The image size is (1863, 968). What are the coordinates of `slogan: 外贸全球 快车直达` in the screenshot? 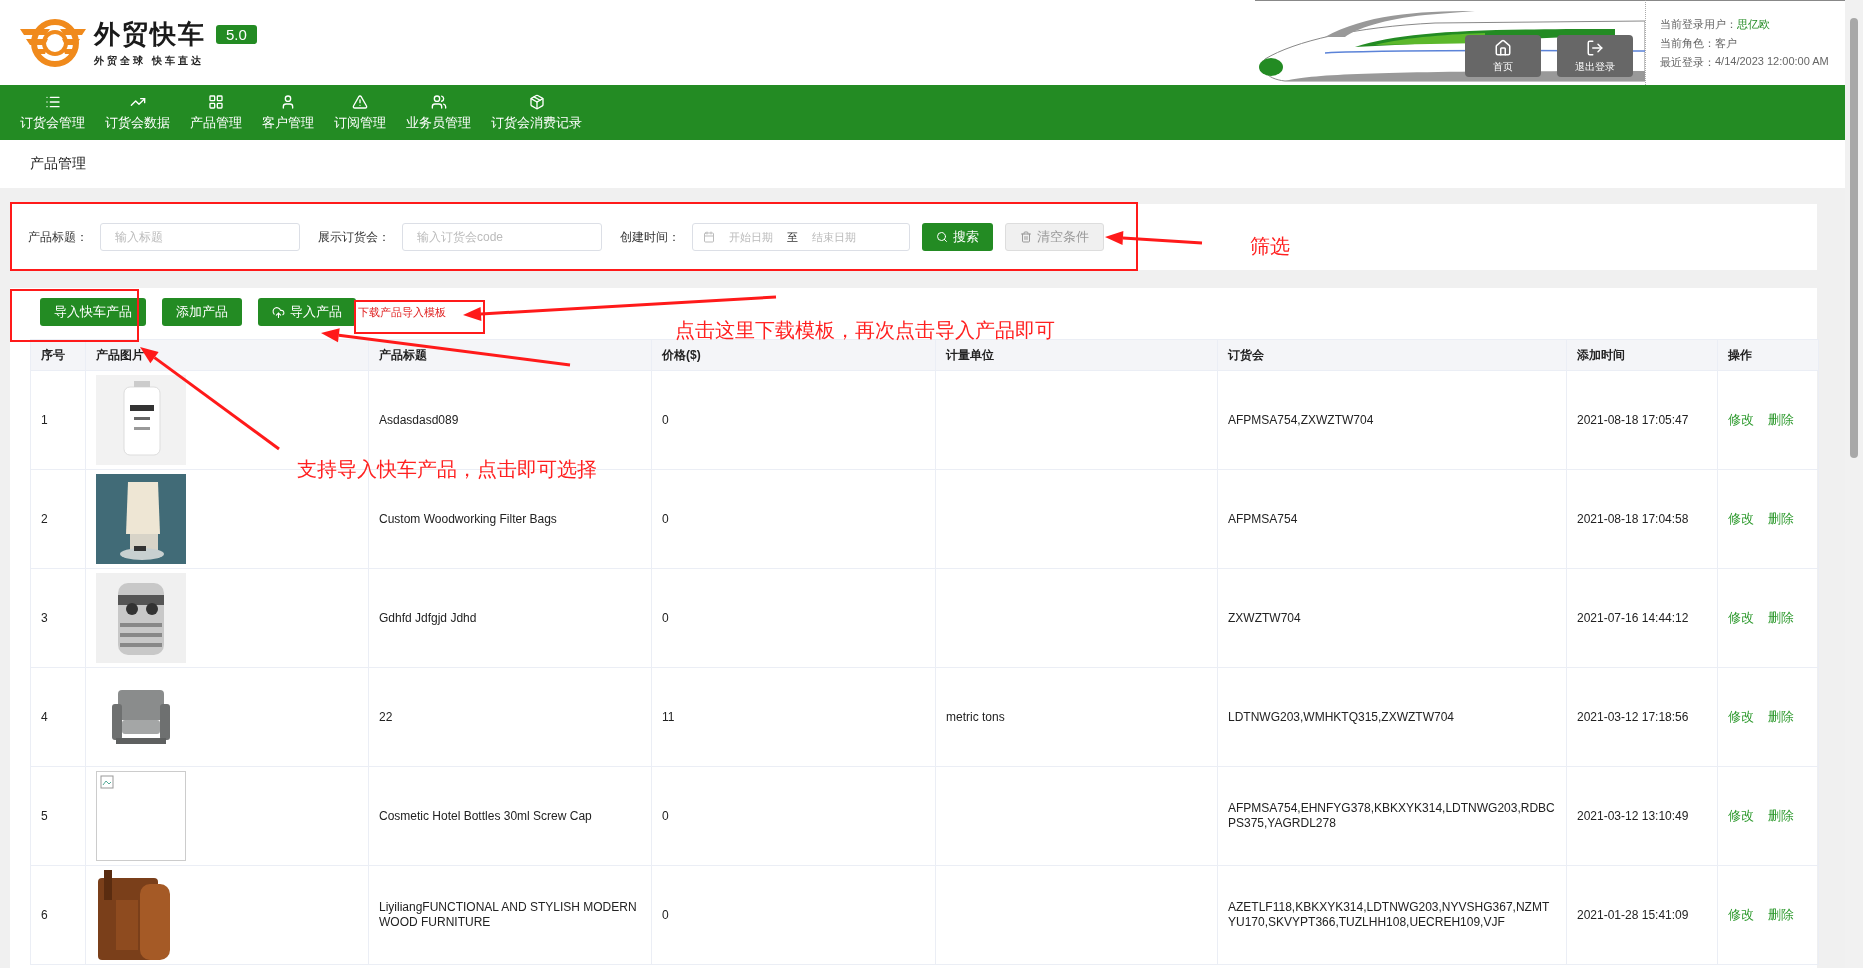 It's located at (149, 61).